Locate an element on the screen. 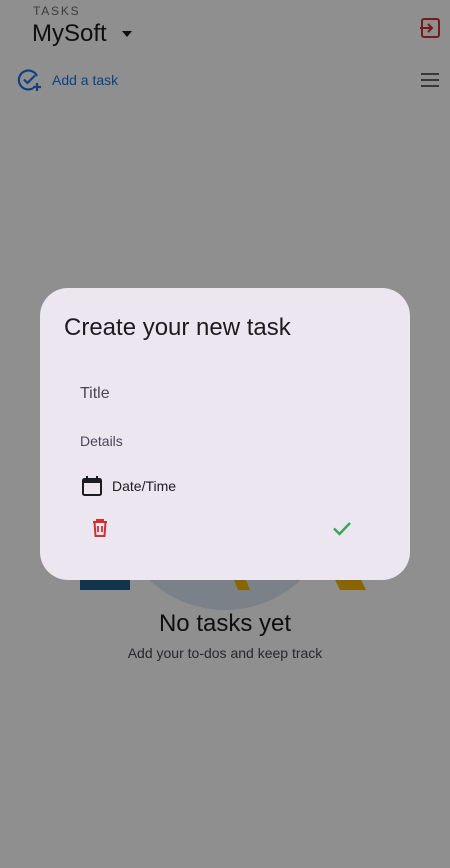 This screenshot has width=450, height=868. delete-icon is located at coordinates (100, 528).